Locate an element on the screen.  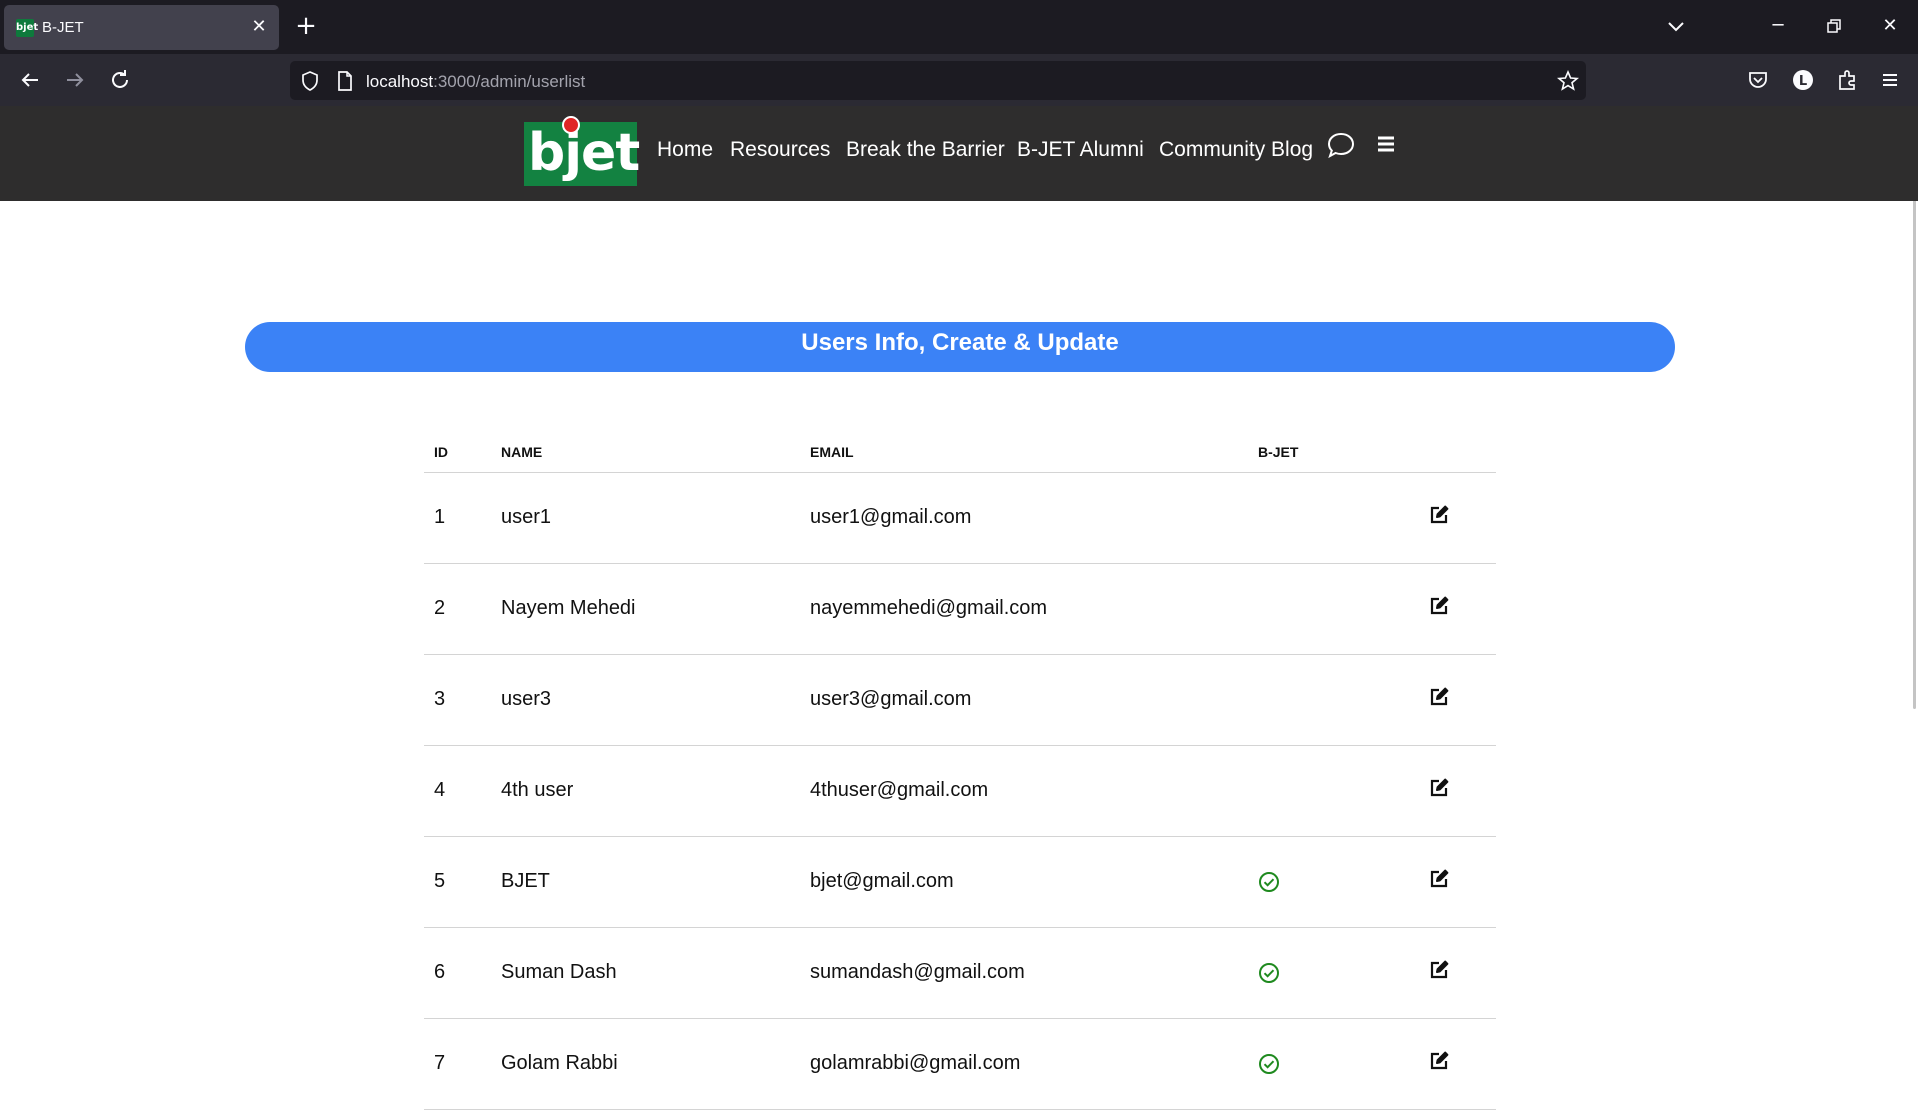
hamburger-icon is located at coordinates (1890, 80).